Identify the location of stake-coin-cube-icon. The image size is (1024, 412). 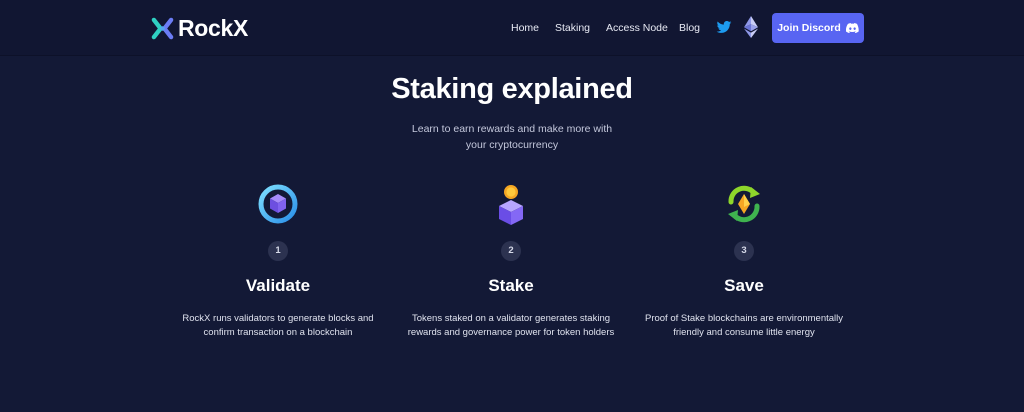
(511, 205).